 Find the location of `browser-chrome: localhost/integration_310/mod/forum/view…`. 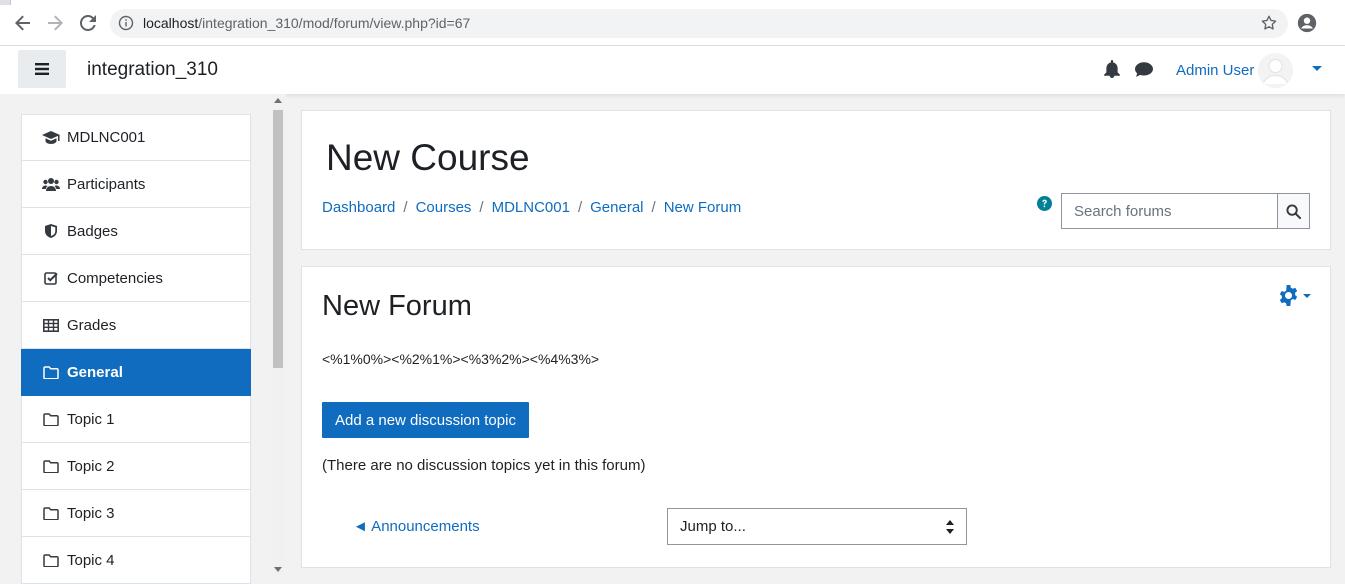

browser-chrome: localhost/integration_310/mod/forum/view… is located at coordinates (672, 23).